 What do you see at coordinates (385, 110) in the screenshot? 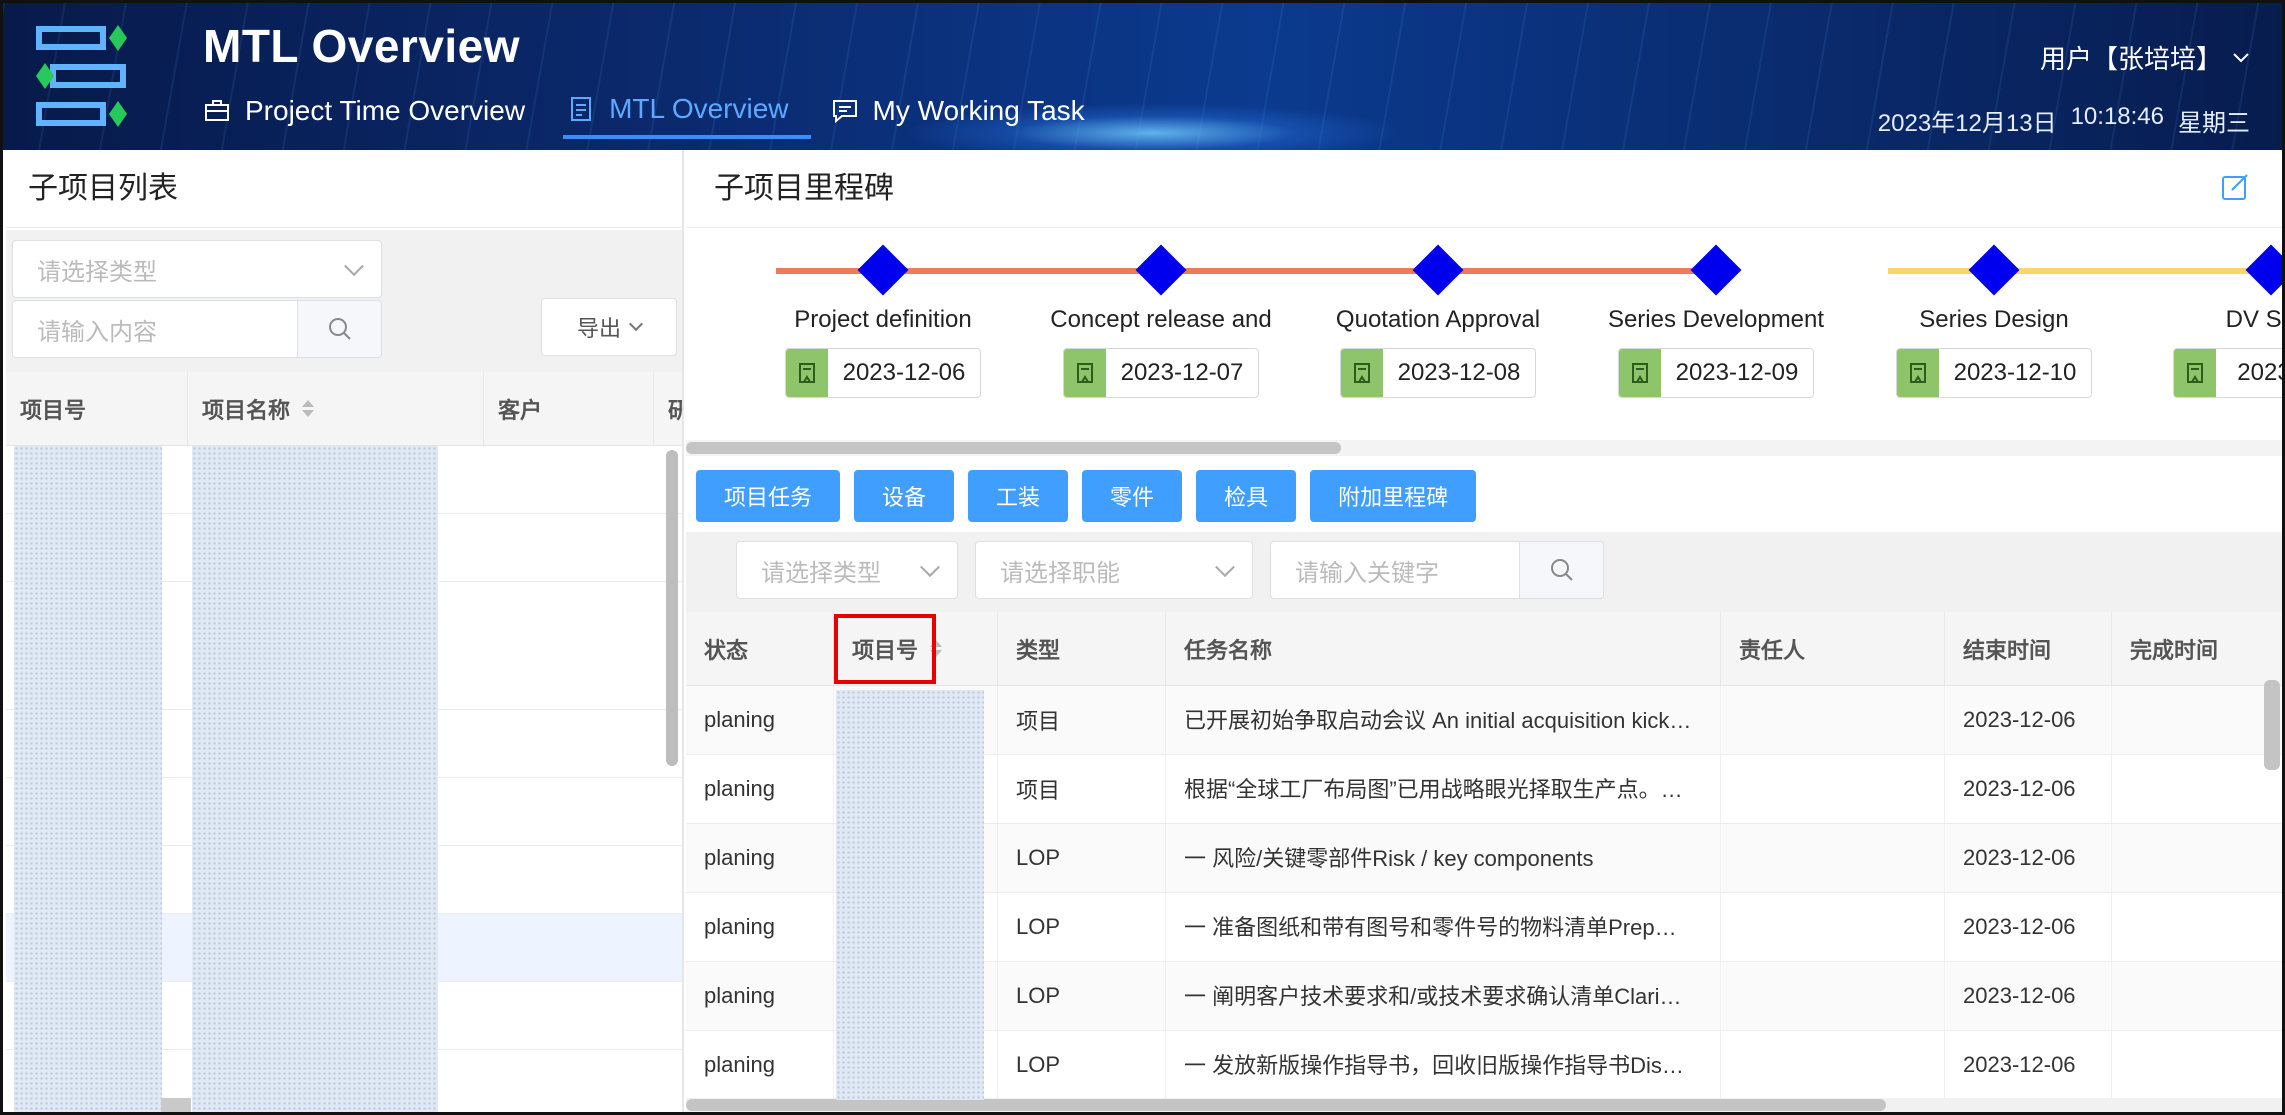
I see `nav-label: Project Time Overview` at bounding box center [385, 110].